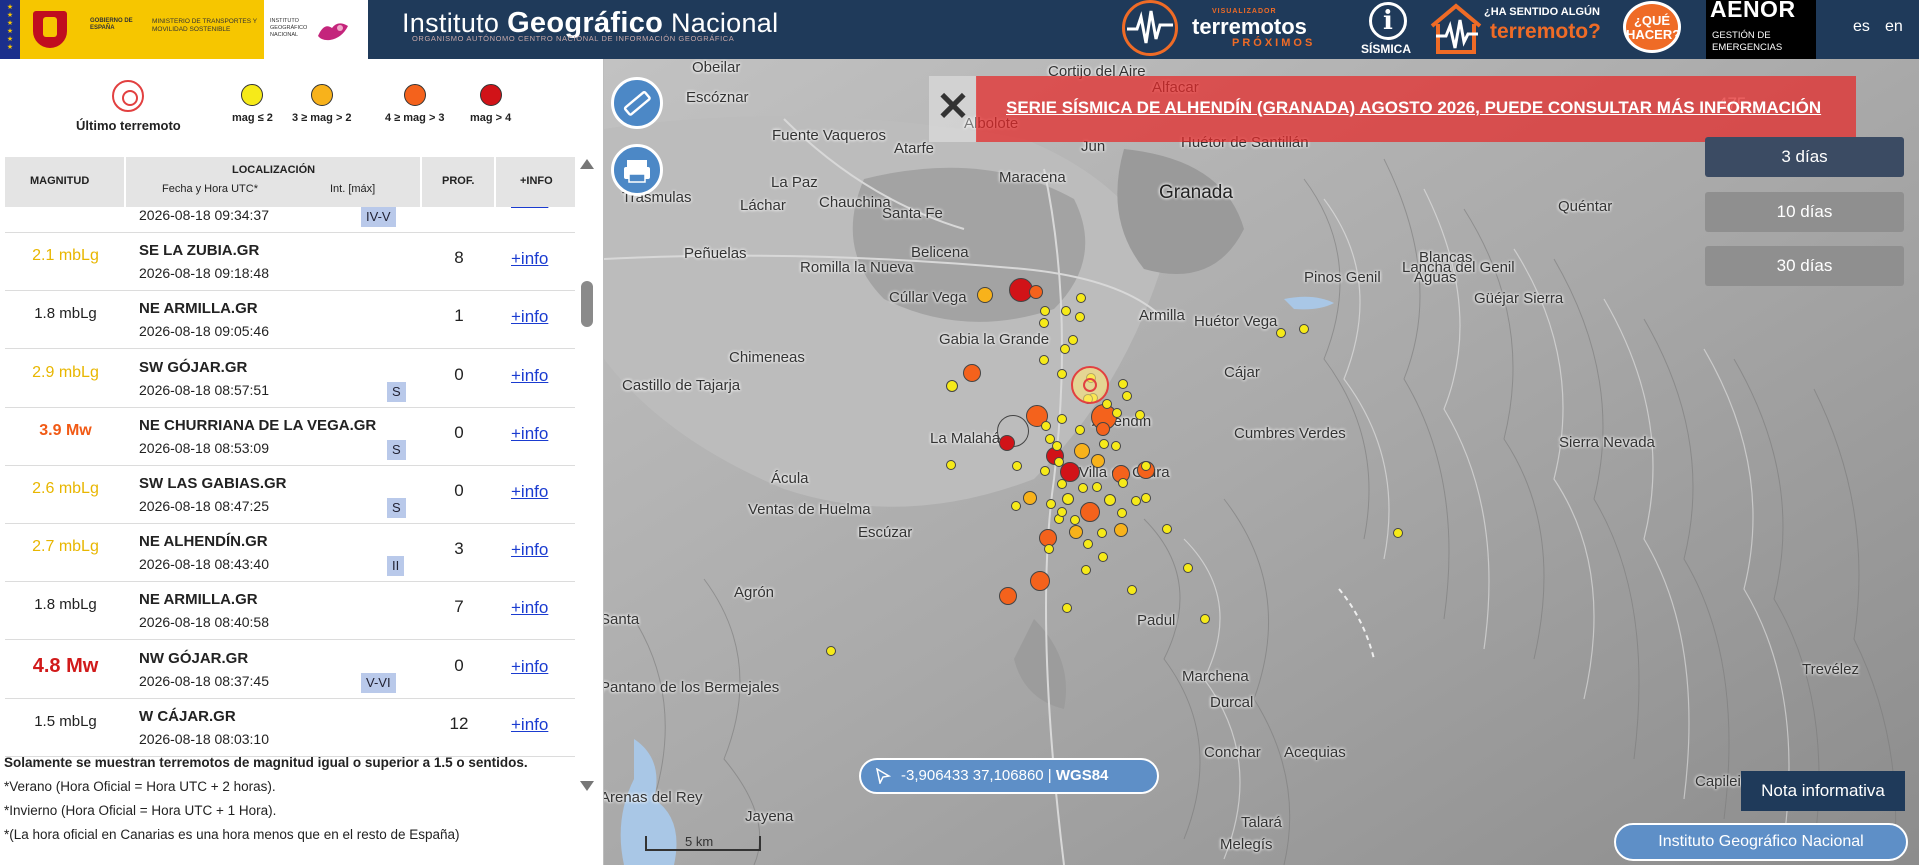 The image size is (1919, 865). Describe the element at coordinates (1652, 29) in the screenshot. I see `que-hacer-button: ¿QUÉ HACER?` at that location.